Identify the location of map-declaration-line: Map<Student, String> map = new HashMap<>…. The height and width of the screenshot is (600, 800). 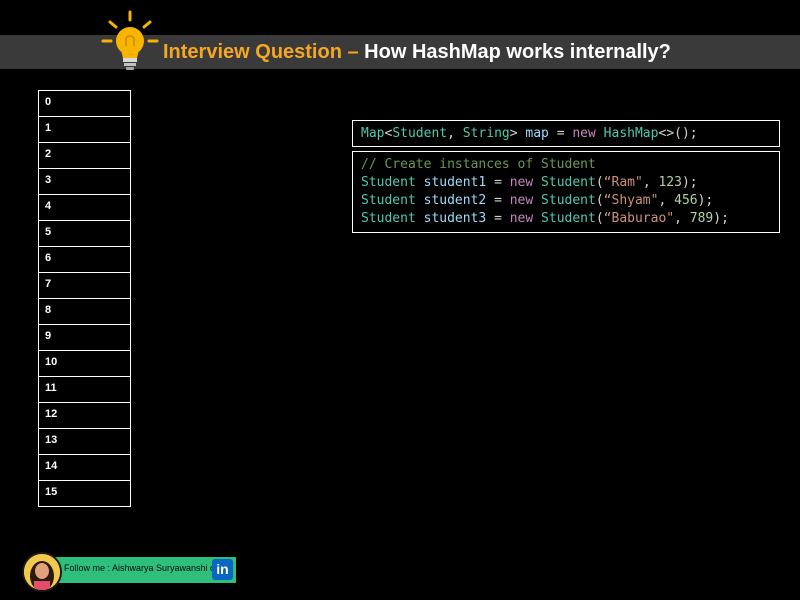
(566, 134).